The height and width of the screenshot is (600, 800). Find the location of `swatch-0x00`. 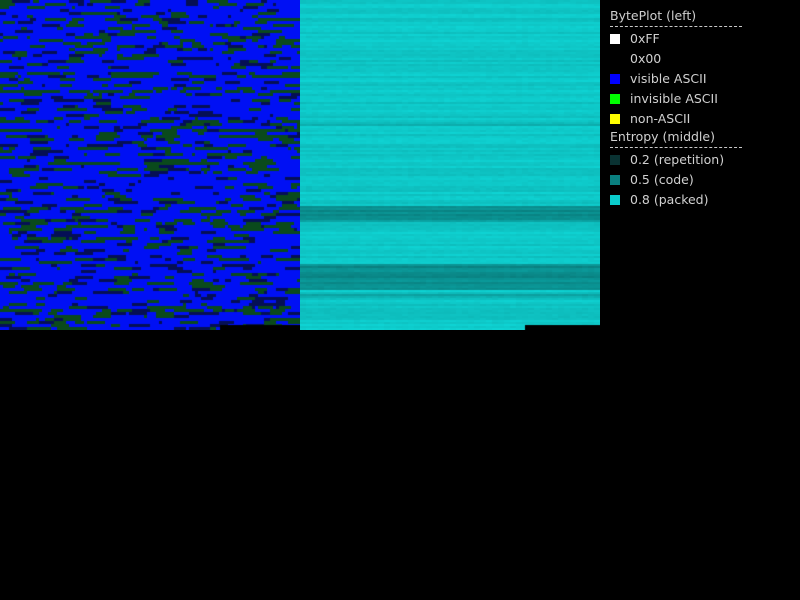

swatch-0x00 is located at coordinates (615, 59).